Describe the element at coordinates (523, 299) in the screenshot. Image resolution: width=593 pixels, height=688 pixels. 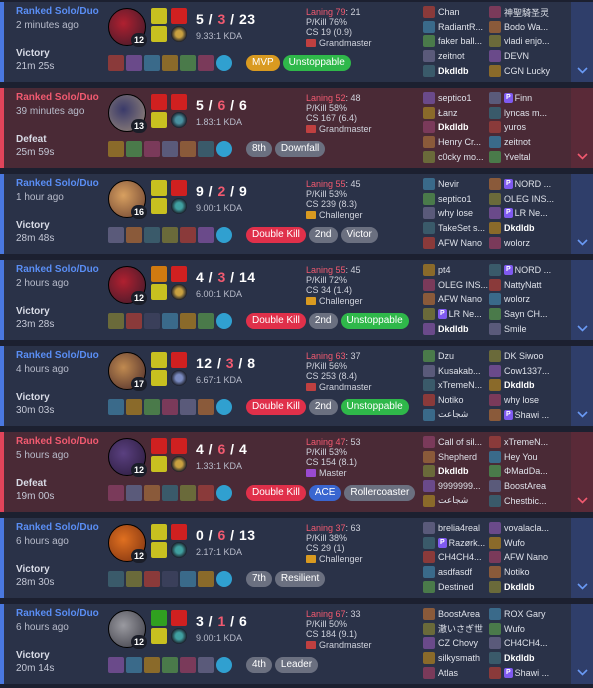
I see `team-player: wolorz` at that location.